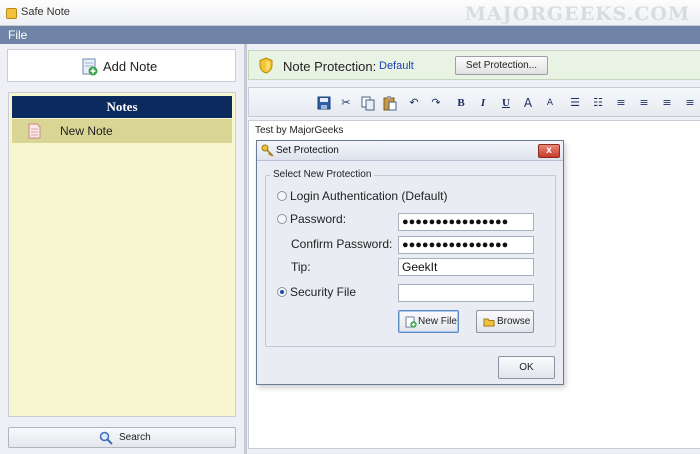 Image resolution: width=700 pixels, height=454 pixels. What do you see at coordinates (474, 102) in the screenshot?
I see `format-toolbar: ✂ ↶ ↷ B I U A A ☰ ☷ ≡ ≡ ≡ ≡` at bounding box center [474, 102].